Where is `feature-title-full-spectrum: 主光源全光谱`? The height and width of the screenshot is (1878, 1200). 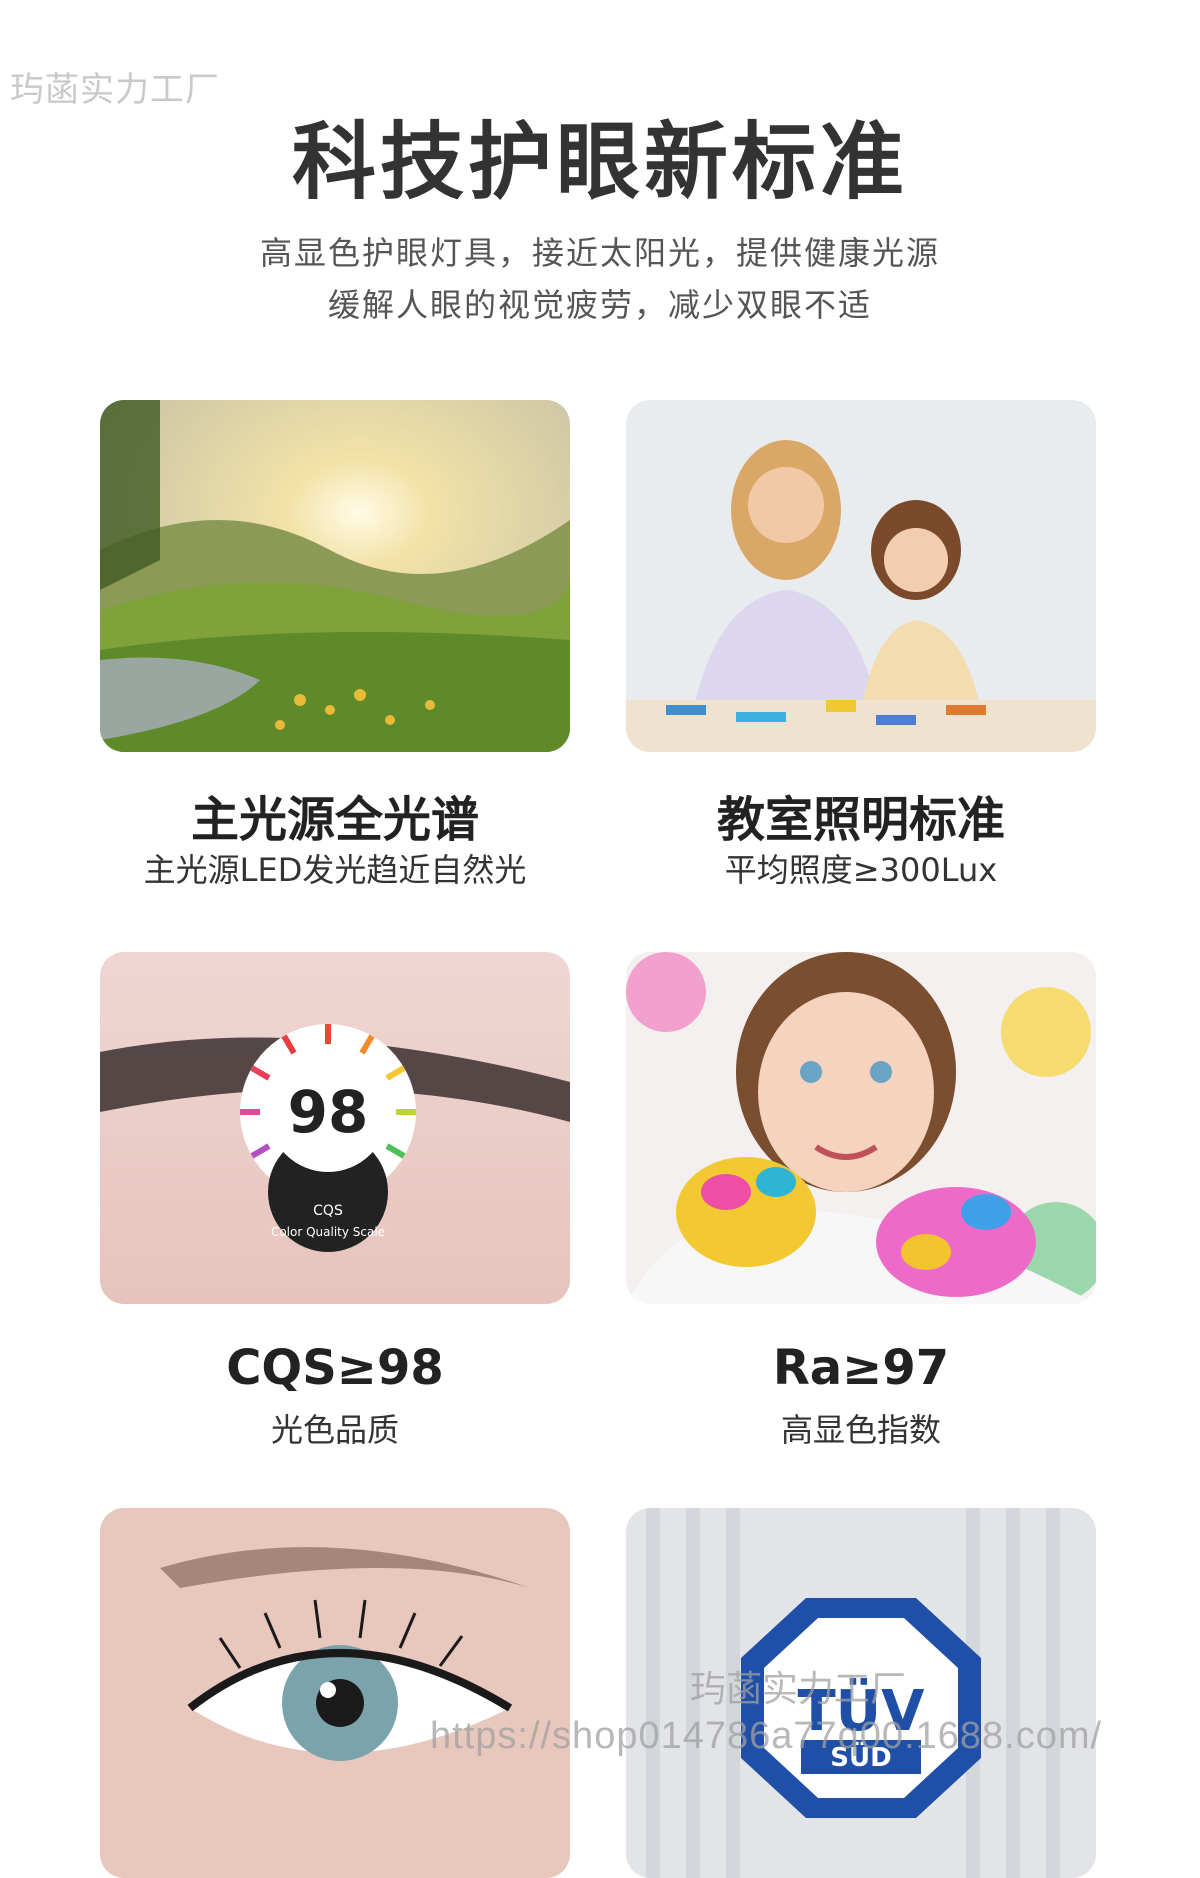 feature-title-full-spectrum: 主光源全光谱 is located at coordinates (334, 820).